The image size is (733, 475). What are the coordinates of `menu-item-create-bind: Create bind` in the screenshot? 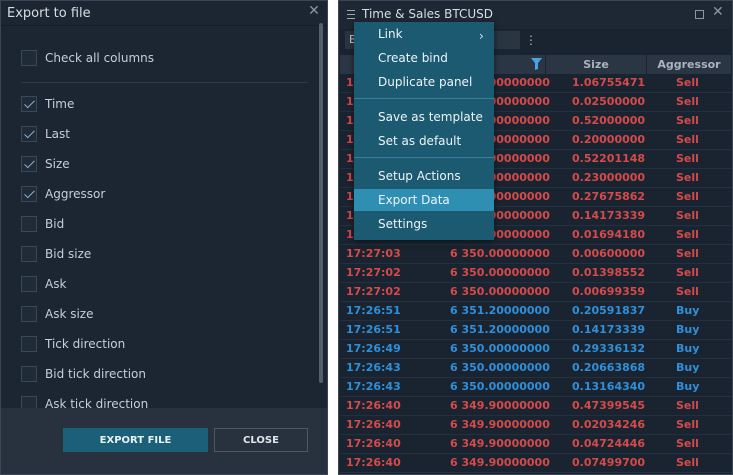 It's located at (424, 58).